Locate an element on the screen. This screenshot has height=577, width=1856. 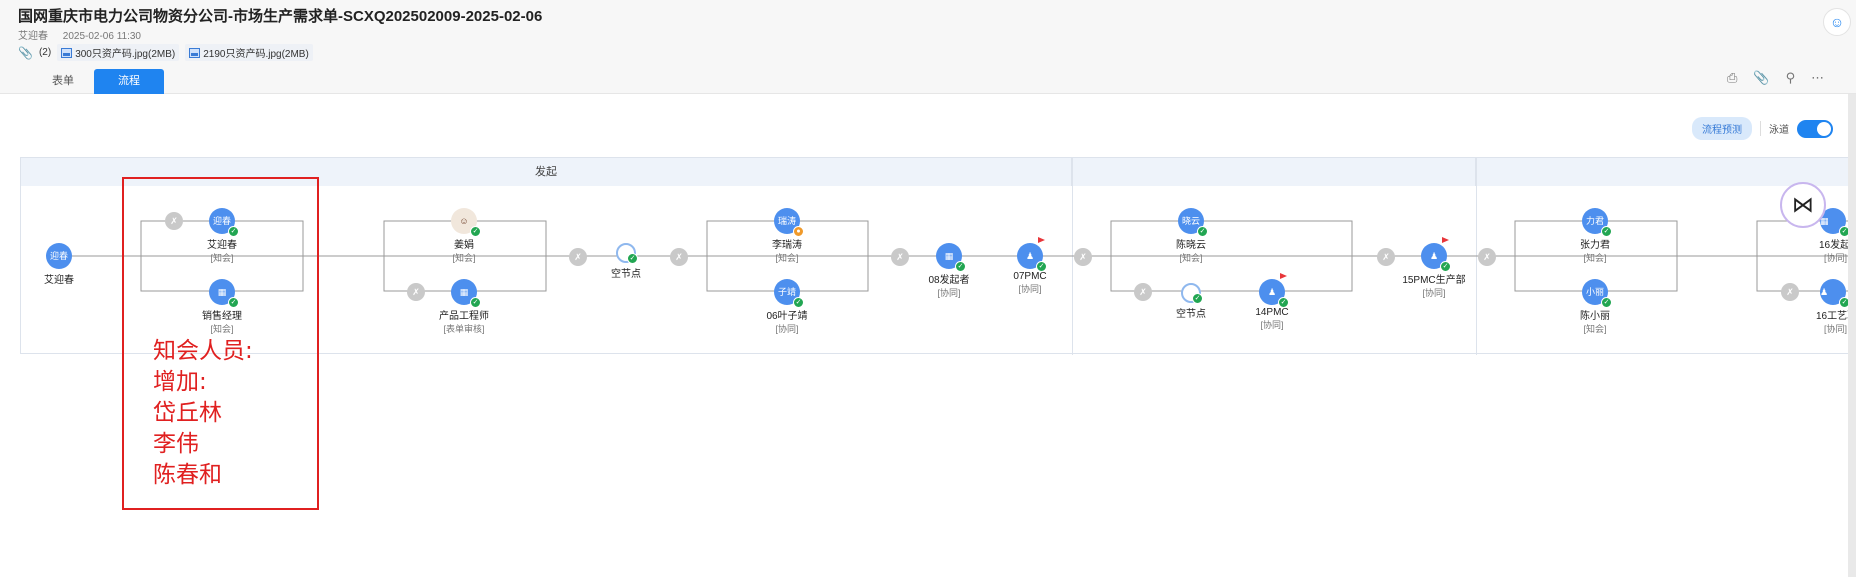
flow-node: 力君 ✓ 张力君 [知会] is located at coordinates (1595, 236).